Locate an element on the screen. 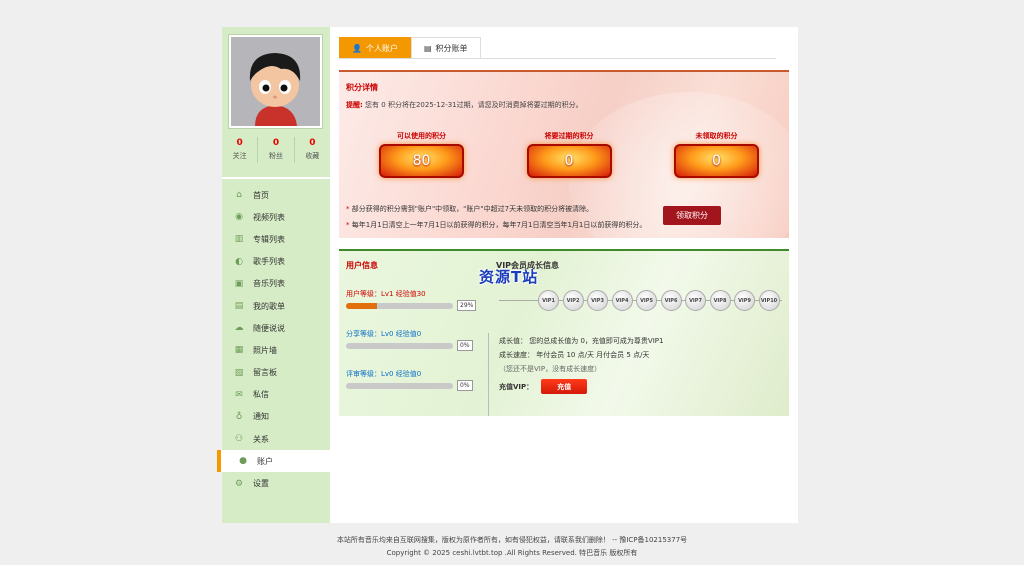 The height and width of the screenshot is (565, 1024). claim-points-button: 领取积分 is located at coordinates (692, 215).